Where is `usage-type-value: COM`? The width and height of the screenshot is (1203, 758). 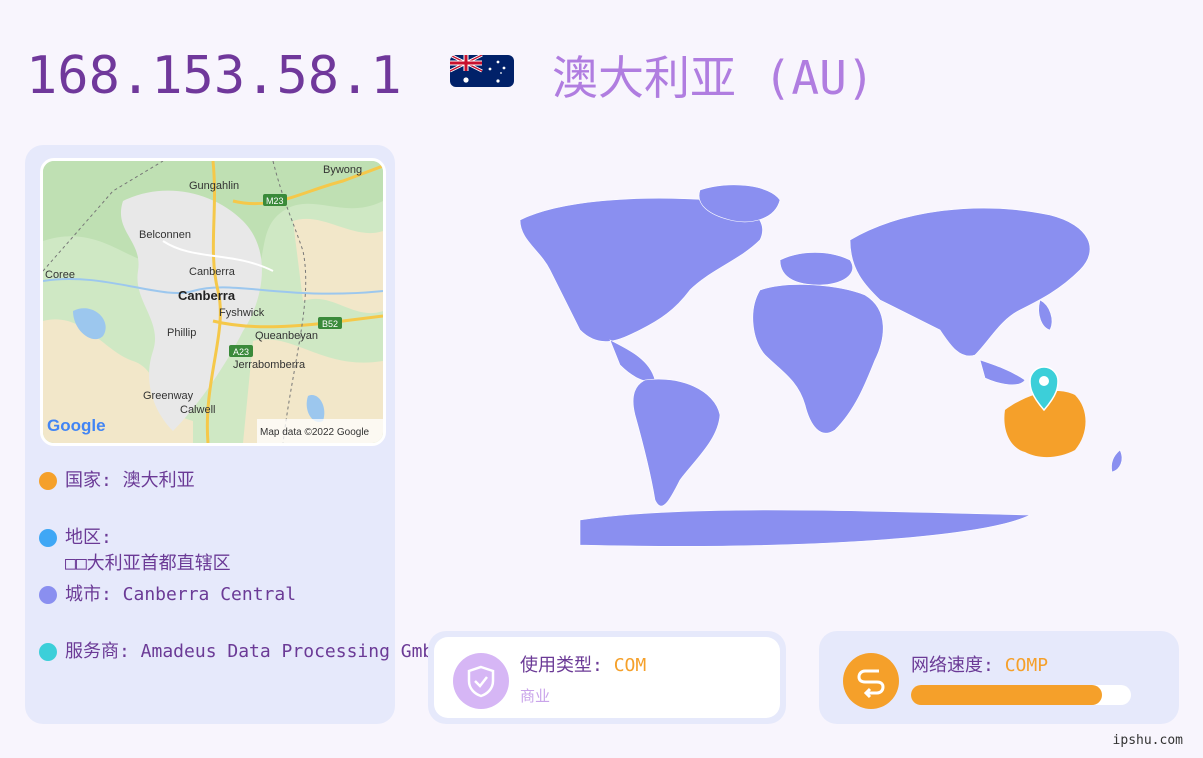
usage-type-value: COM is located at coordinates (630, 665).